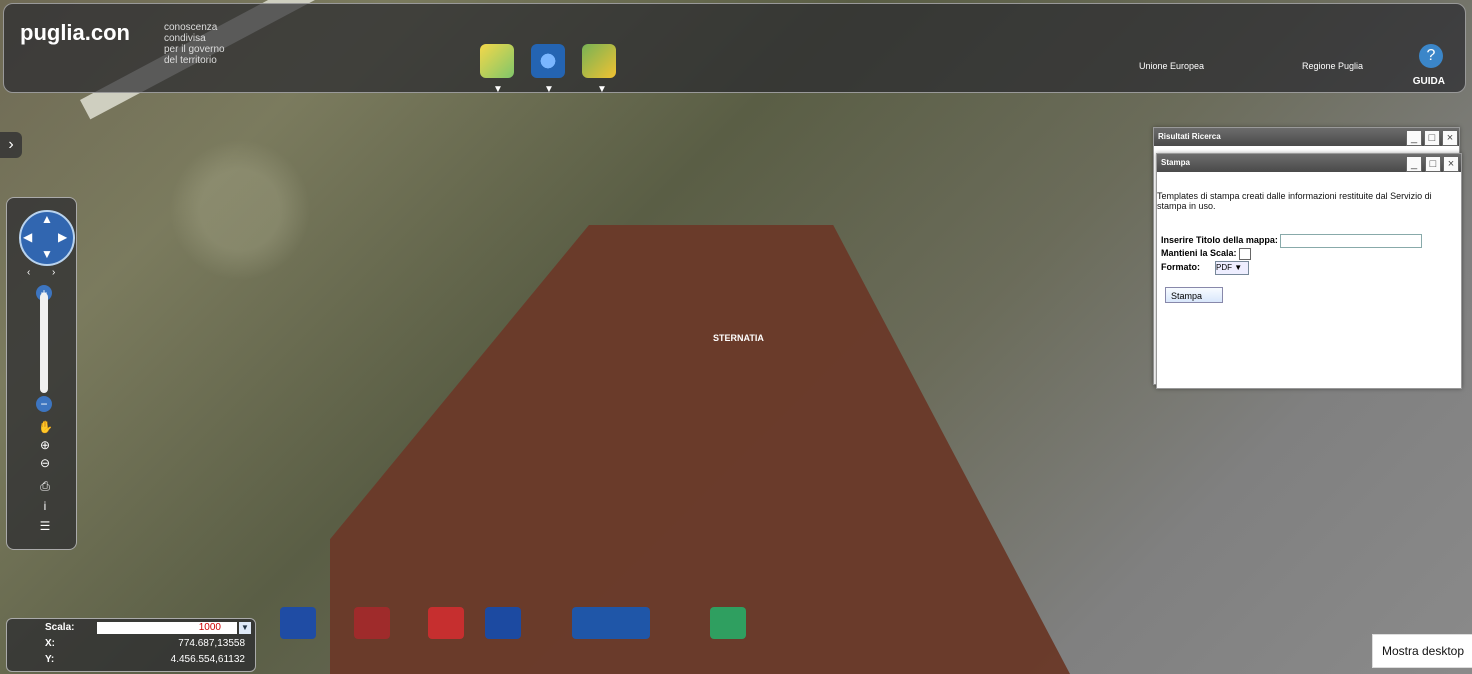  Describe the element at coordinates (45, 463) in the screenshot. I see `zoom-box-out-icon: ⊖` at that location.